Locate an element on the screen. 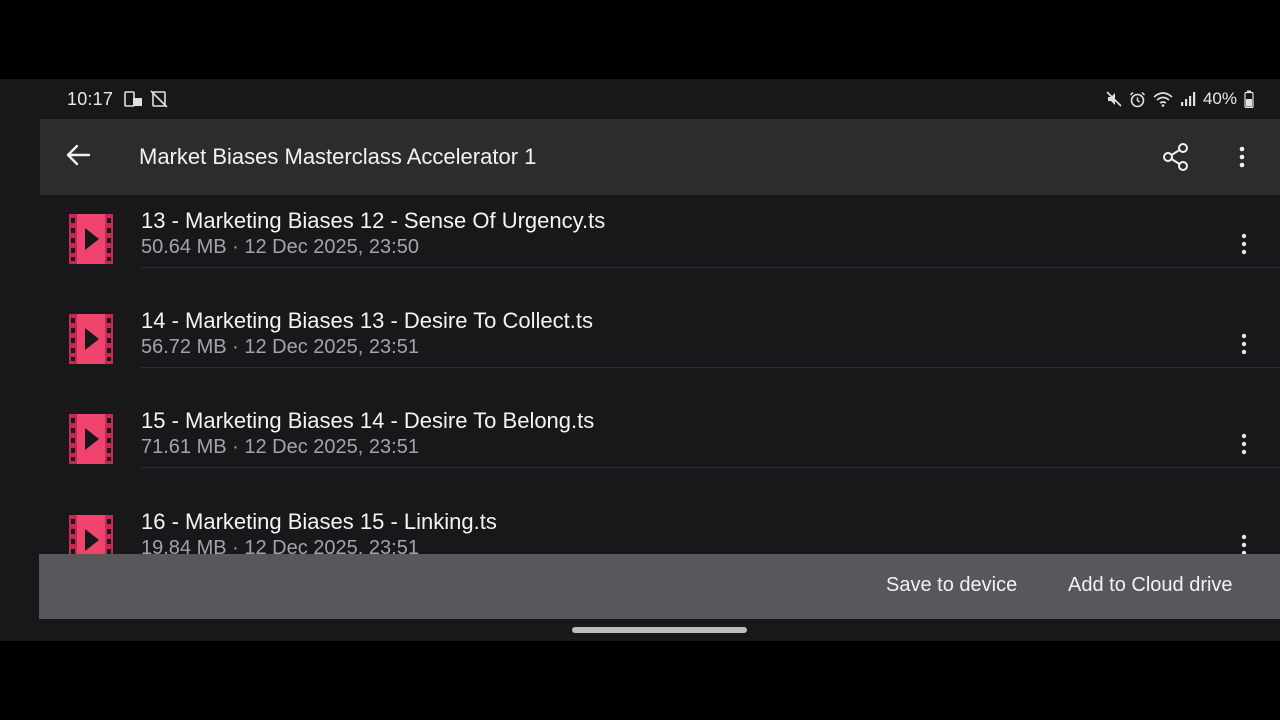 The width and height of the screenshot is (1280, 720). app-bar: Market Biases Masterclass Accelerator 1 is located at coordinates (660, 157).